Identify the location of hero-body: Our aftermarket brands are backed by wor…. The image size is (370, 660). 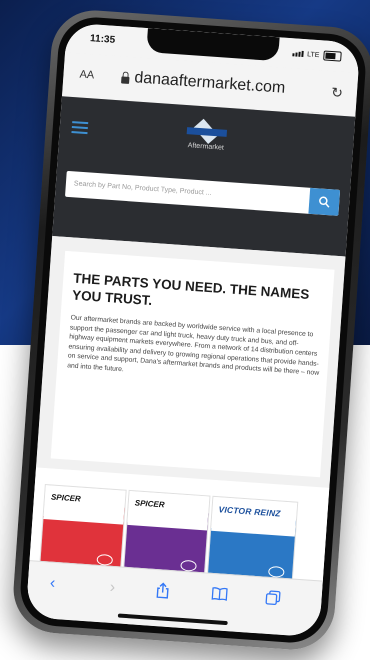
(193, 346).